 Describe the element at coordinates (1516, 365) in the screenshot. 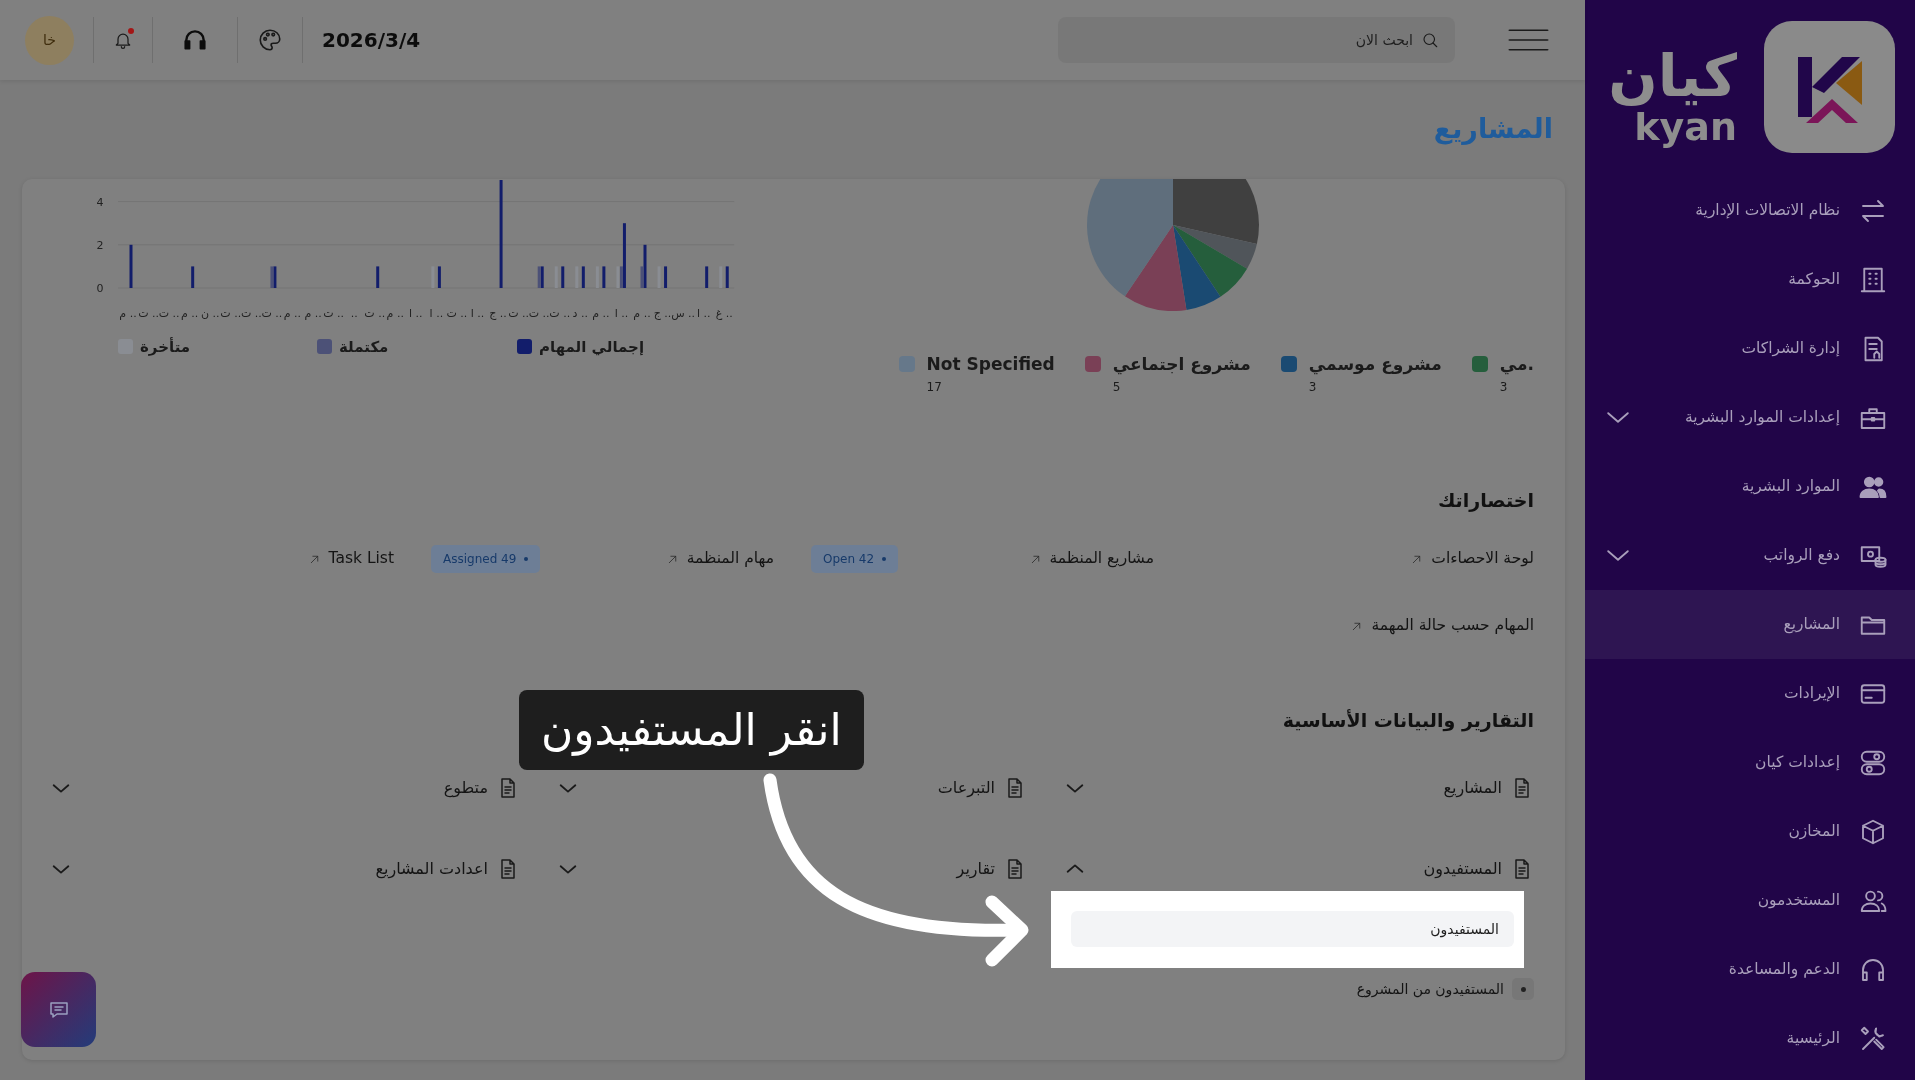

I see `legend-label: مي.` at that location.